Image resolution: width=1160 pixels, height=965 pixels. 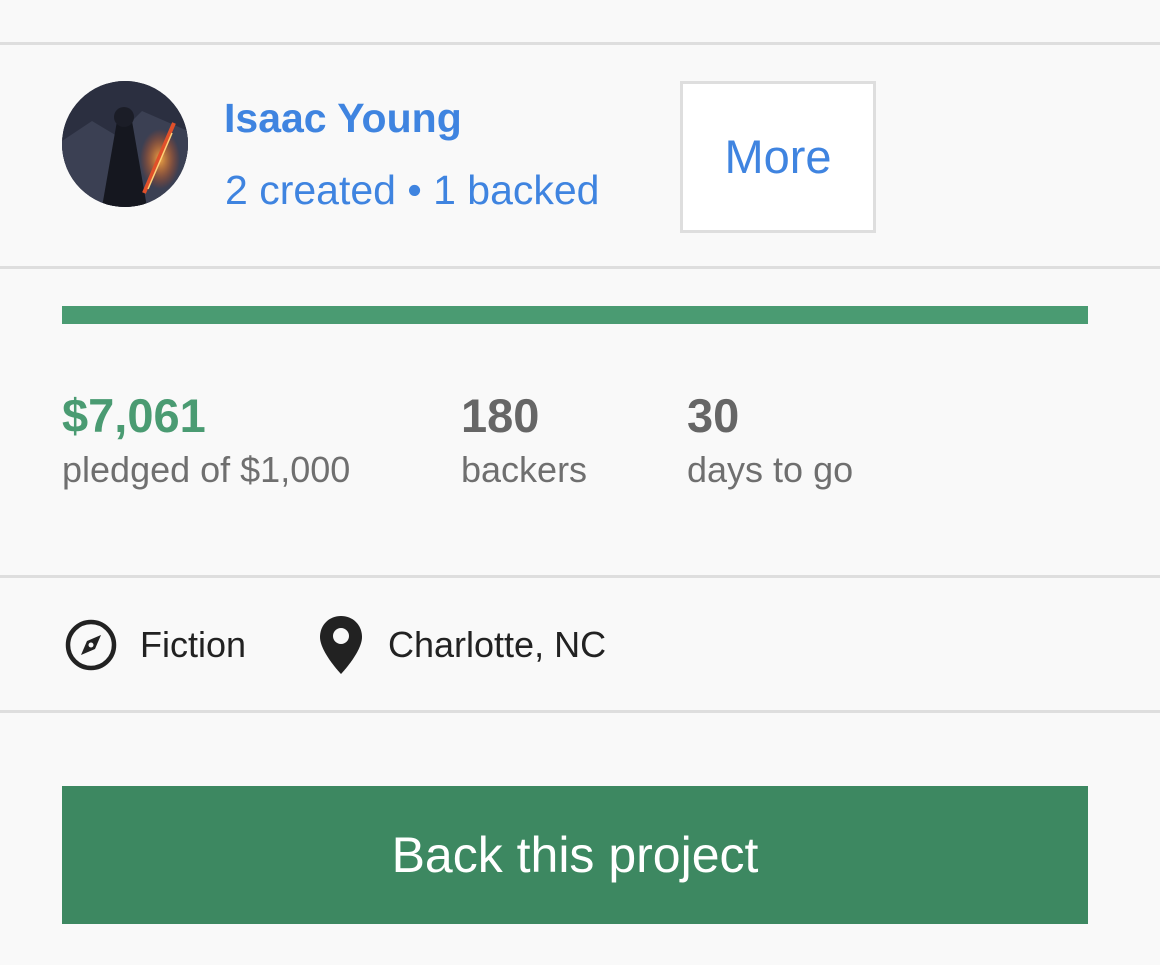 I want to click on days-count: 30, so click(x=713, y=415).